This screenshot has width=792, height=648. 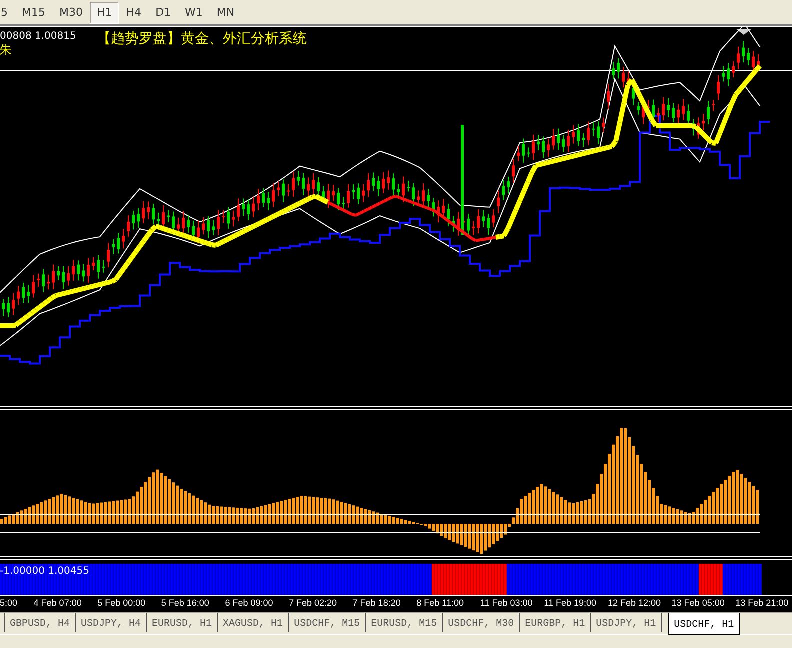 I want to click on time-label: 12 Feb 12:00, so click(x=635, y=603).